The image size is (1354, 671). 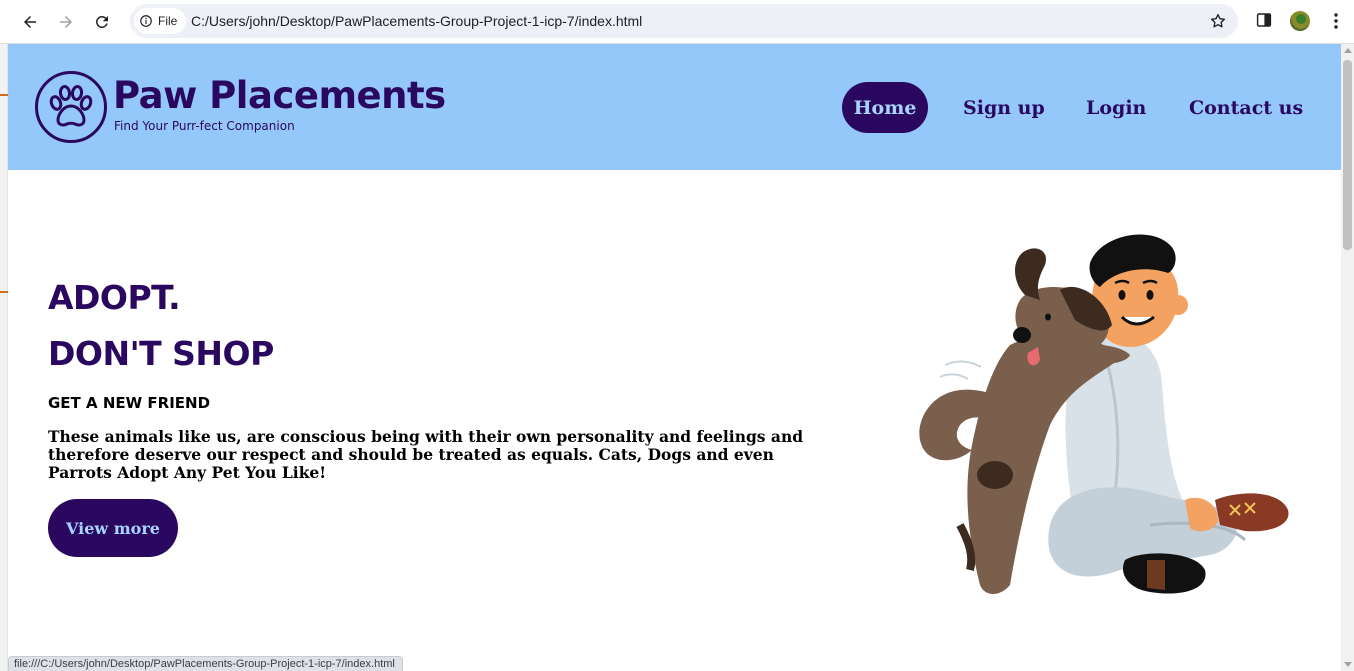 I want to click on back-button, so click(x=30, y=22).